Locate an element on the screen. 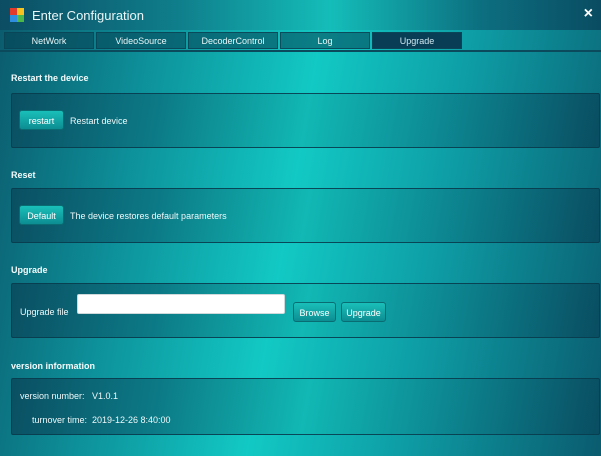  reset-heading: Reset is located at coordinates (23, 175).